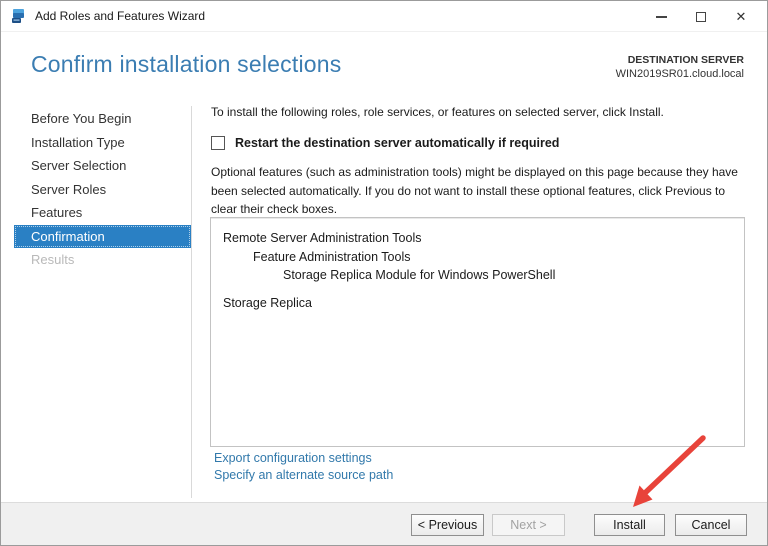 The image size is (768, 546). Describe the element at coordinates (447, 525) in the screenshot. I see `previous-button: < Previous` at that location.